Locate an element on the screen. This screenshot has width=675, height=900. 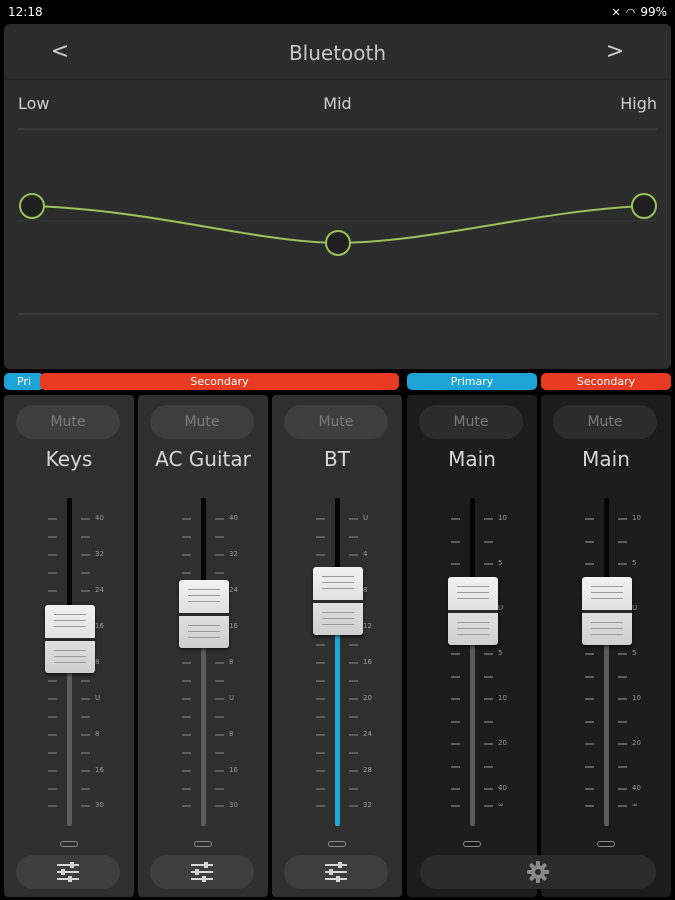
fader-scale-label: 5 is located at coordinates (500, 653).